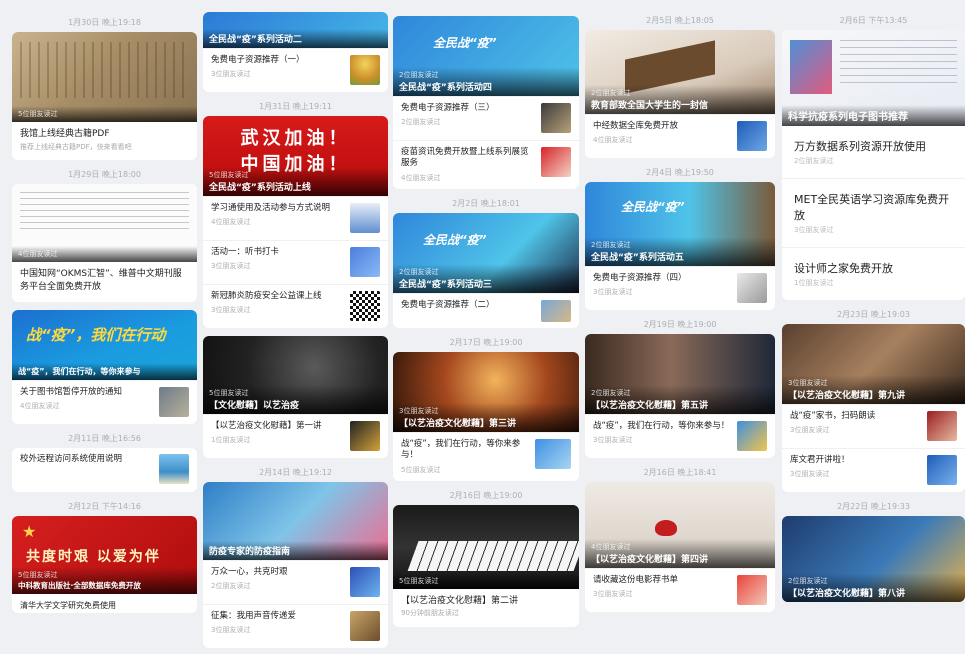 The width and height of the screenshot is (965, 654). I want to click on item-title: 中经数据全库免费开放, so click(636, 126).